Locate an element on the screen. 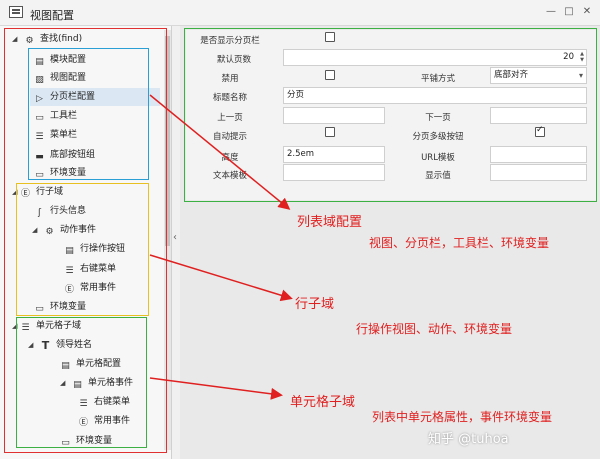 This screenshot has width=600, height=459. cell-domain-title: 单元格子域 is located at coordinates (323, 402).